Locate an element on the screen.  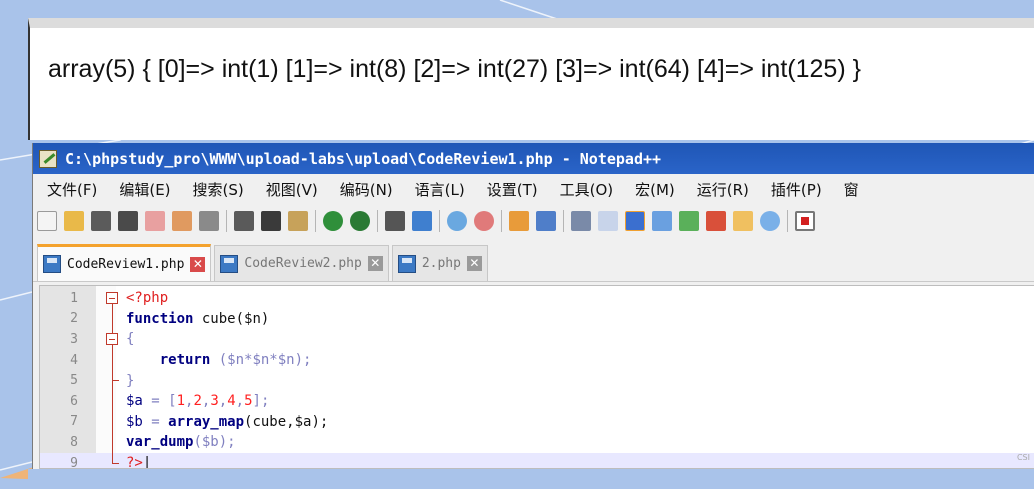
save-icon is located at coordinates (101, 221).